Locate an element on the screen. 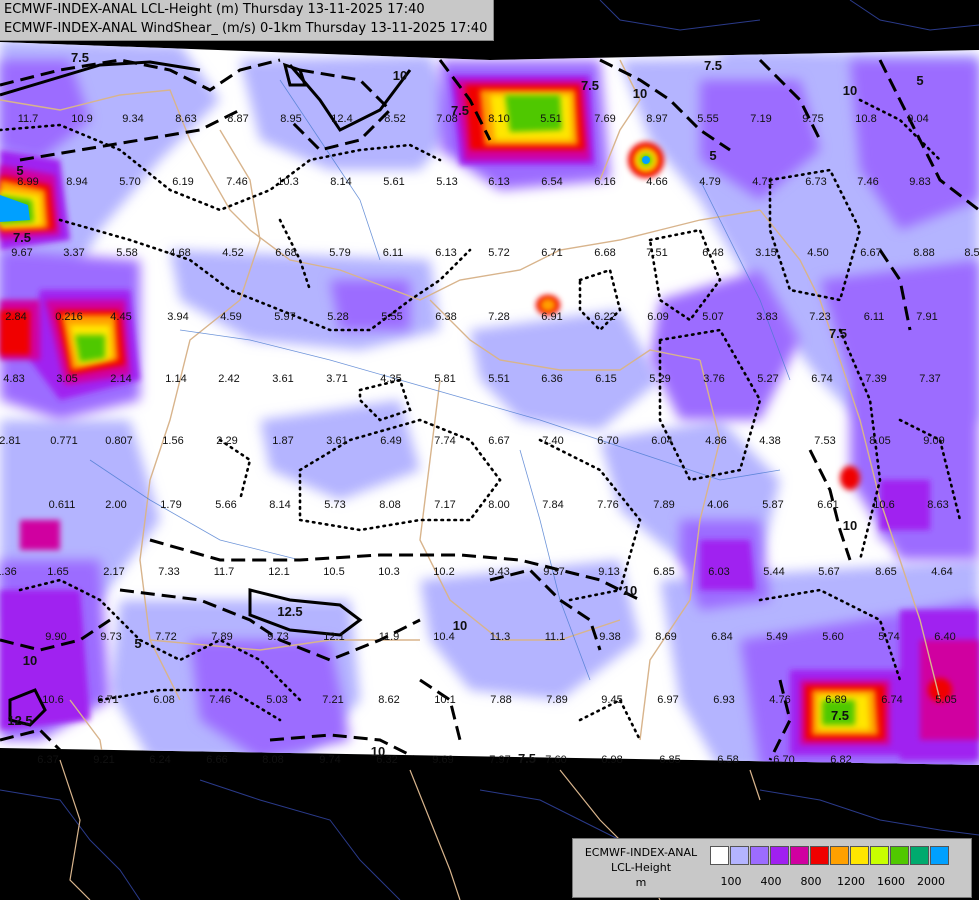 The image size is (979, 900). grid-value-label: 1.87 is located at coordinates (282, 441).